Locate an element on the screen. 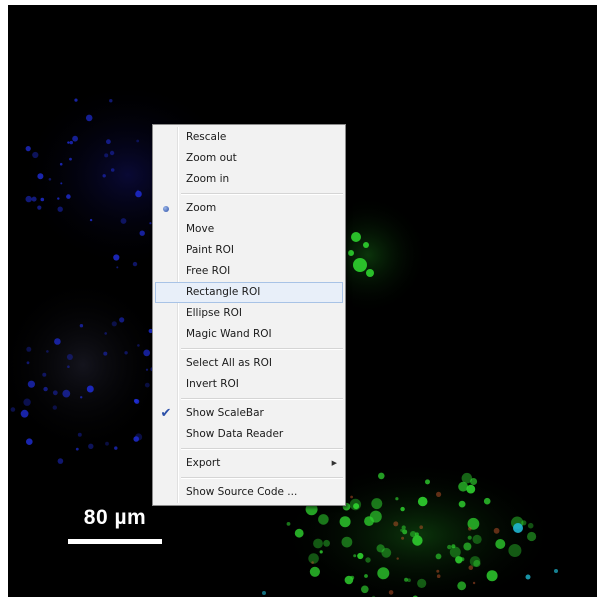 Image resolution: width=603 pixels, height=602 pixels. menu-item-zoom-in: Zoom in is located at coordinates (249, 179).